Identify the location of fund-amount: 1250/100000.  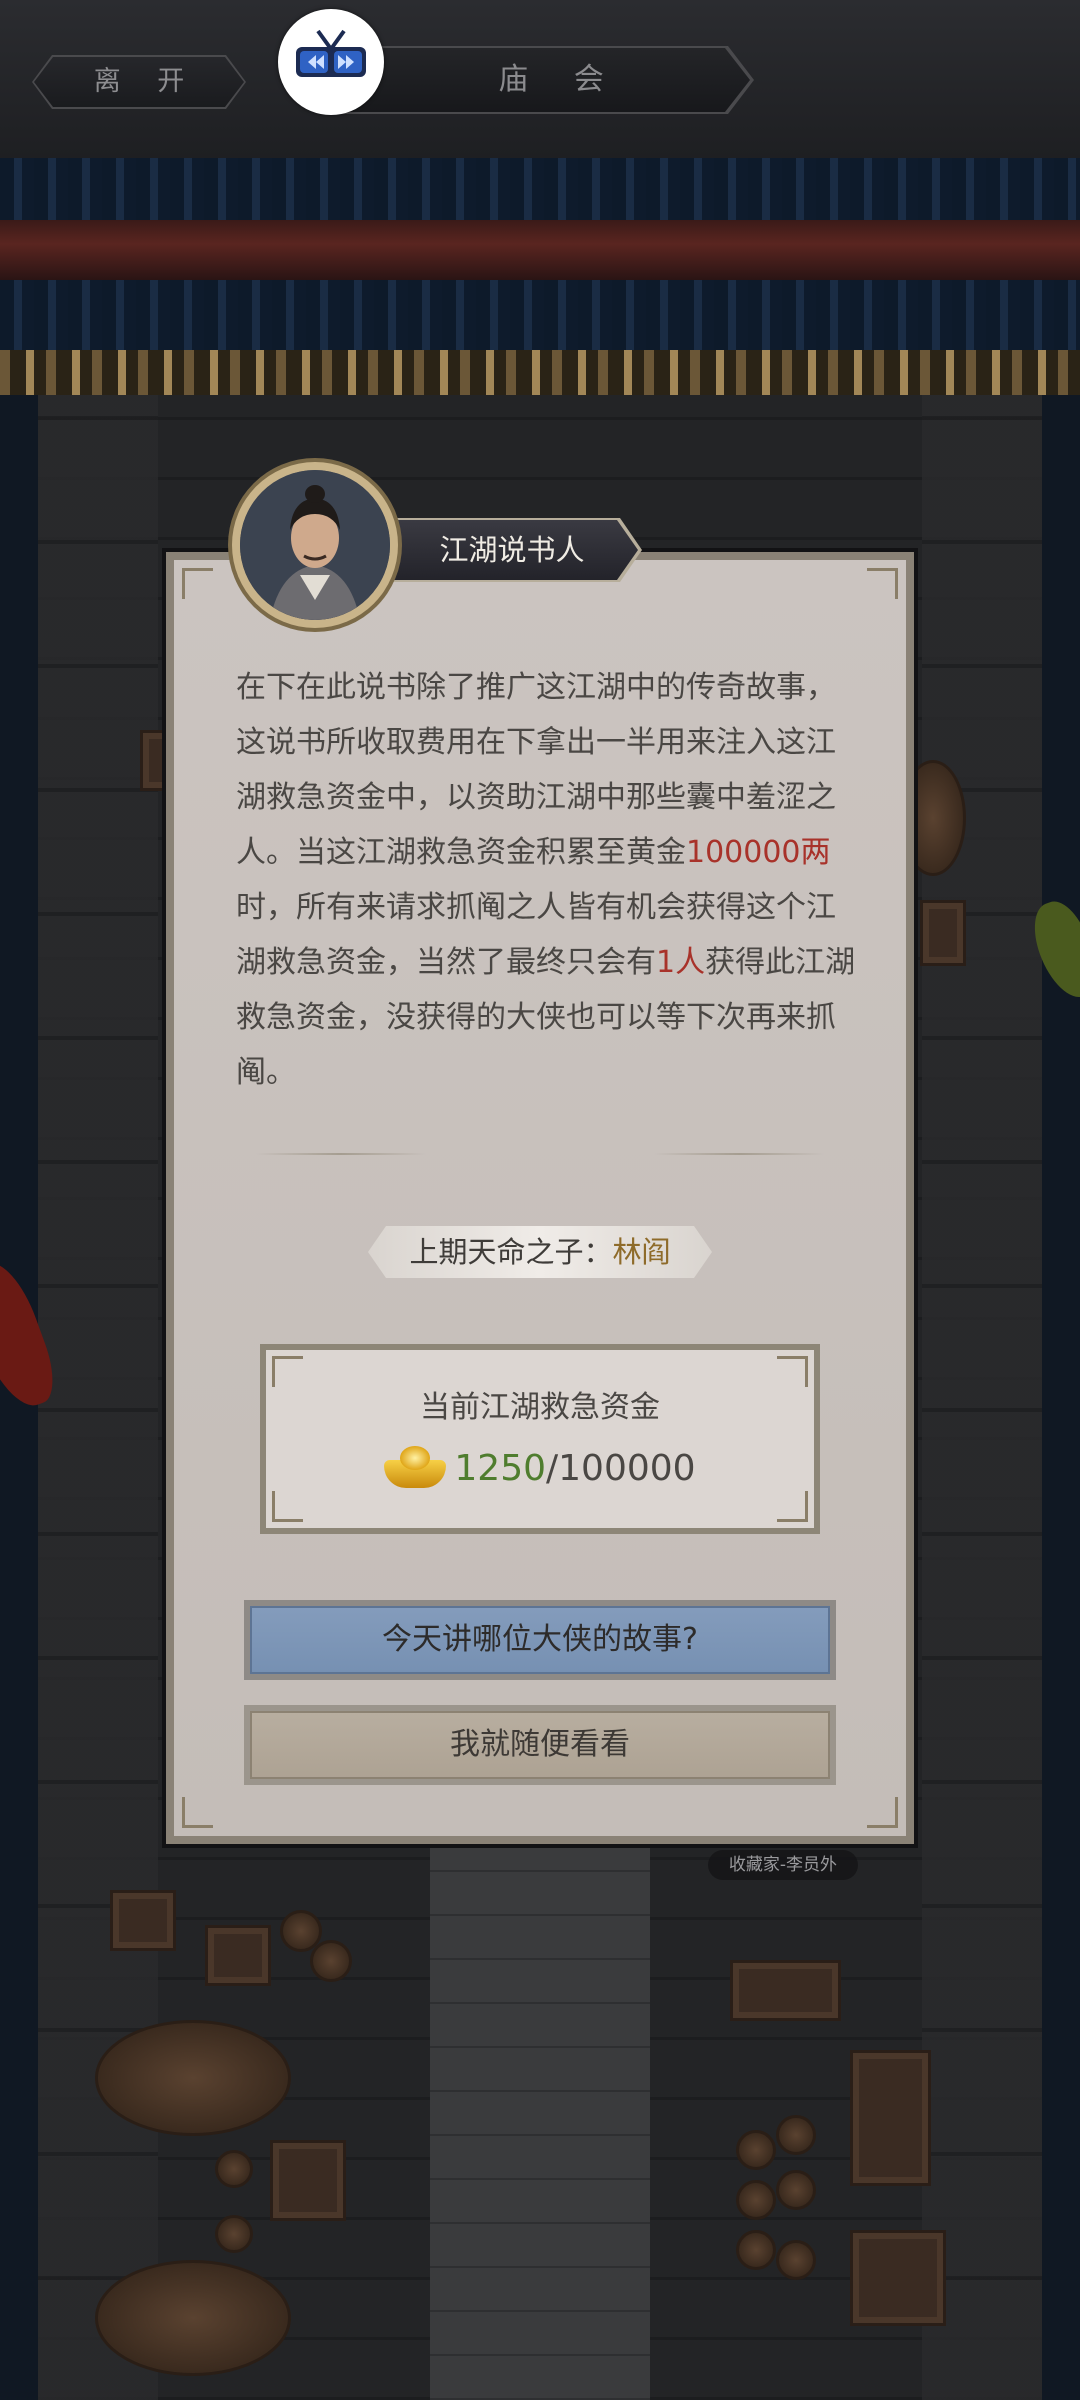
(540, 1467).